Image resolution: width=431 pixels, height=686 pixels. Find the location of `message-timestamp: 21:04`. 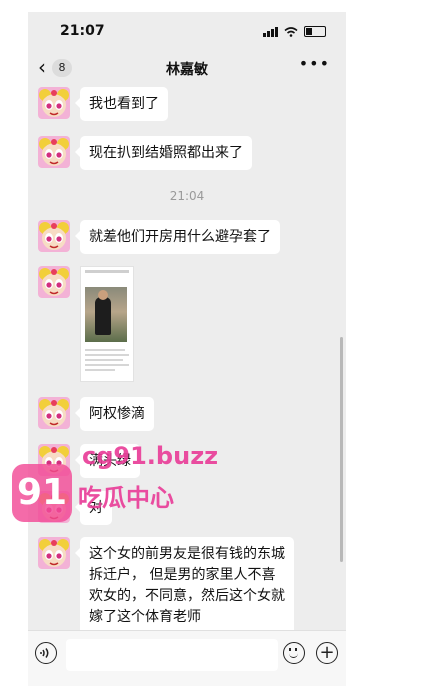

message-timestamp: 21:04 is located at coordinates (187, 196).